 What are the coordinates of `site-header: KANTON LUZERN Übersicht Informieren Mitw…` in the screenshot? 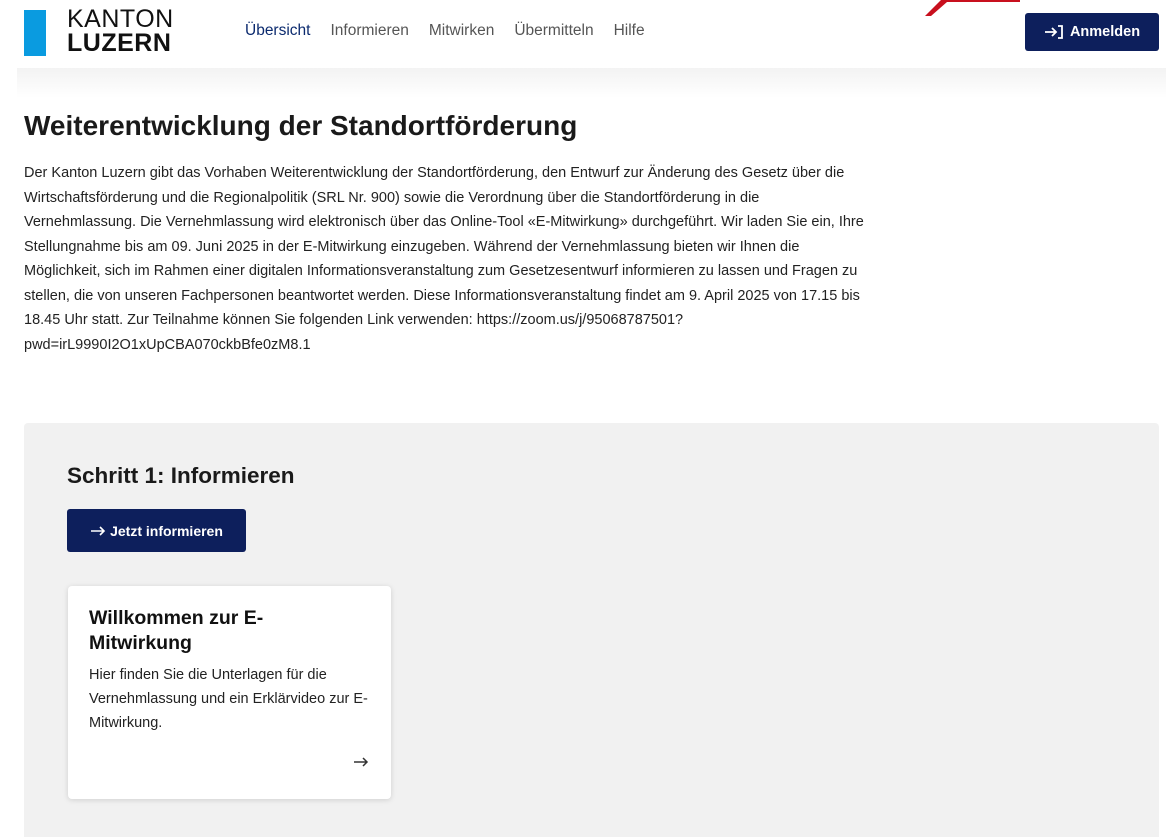 It's located at (583, 34).